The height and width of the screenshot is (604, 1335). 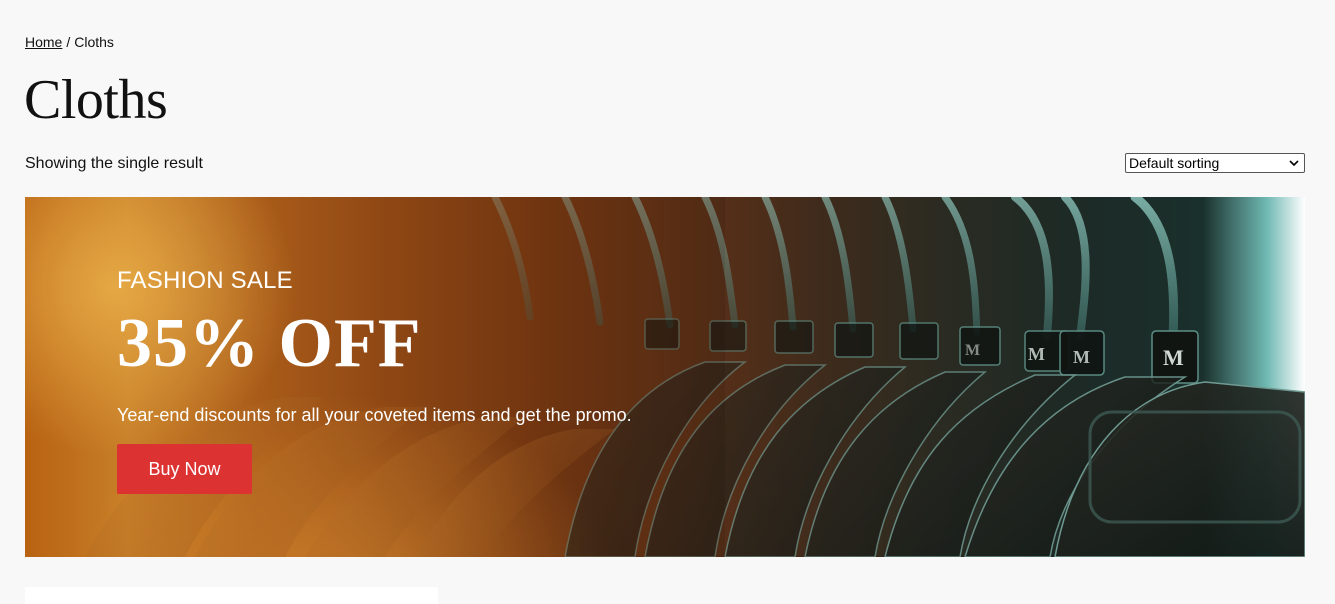 I want to click on buy-now-button: Buy Now, so click(x=184, y=469).